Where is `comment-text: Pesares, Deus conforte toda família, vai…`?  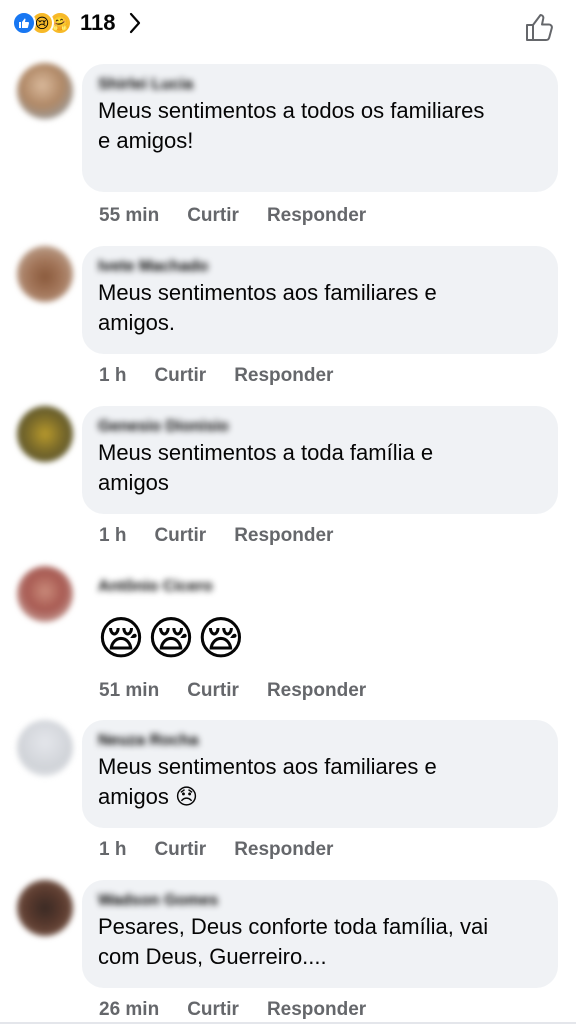
comment-text: Pesares, Deus conforte toda família, vai… is located at coordinates (293, 941).